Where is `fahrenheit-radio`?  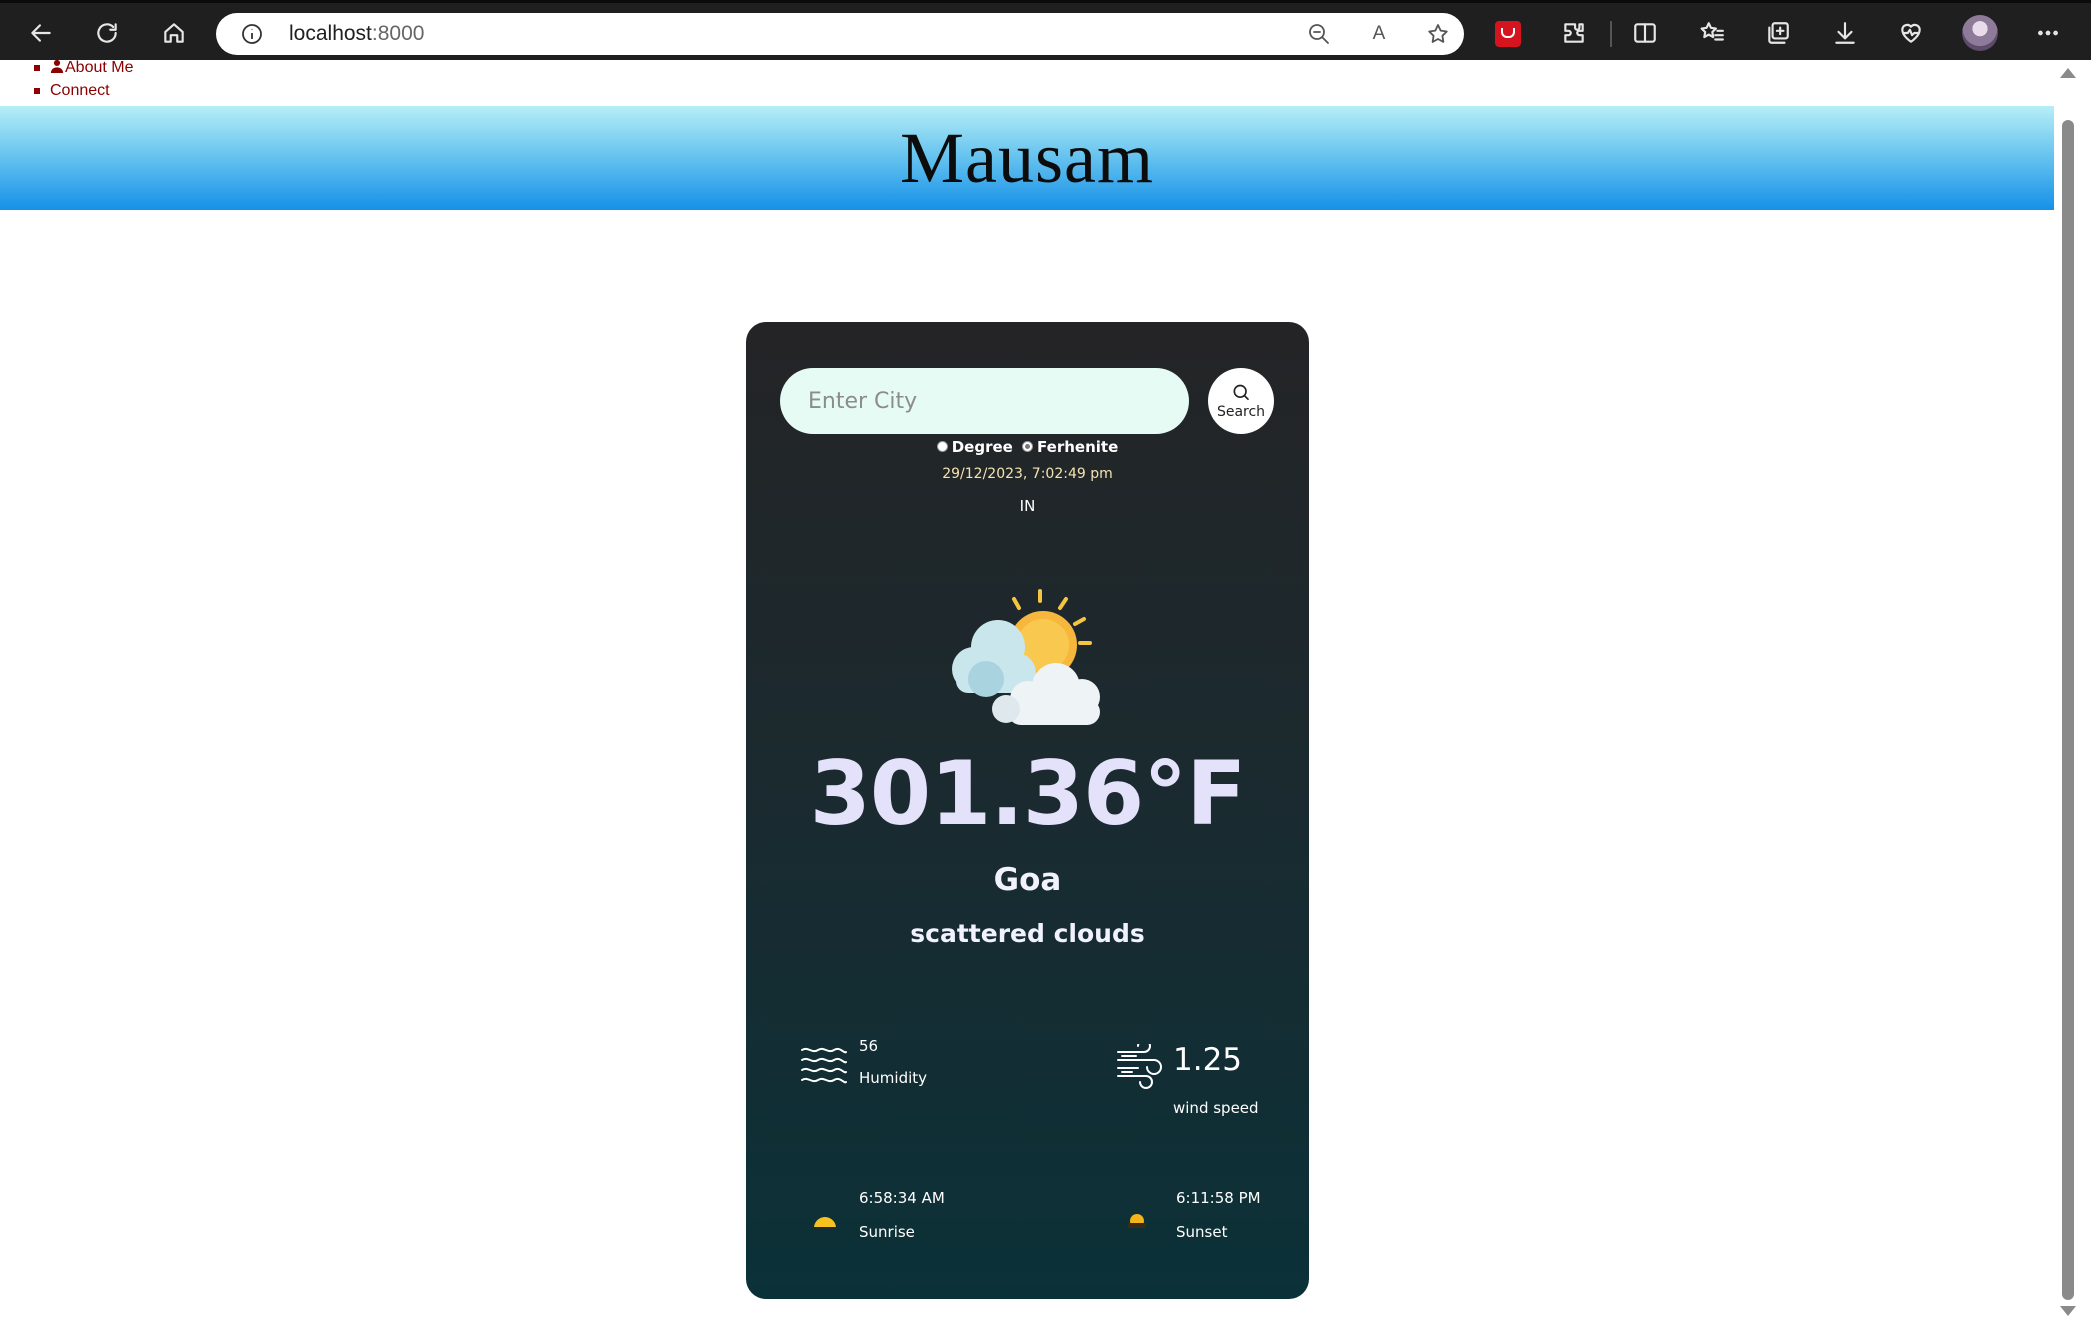
fahrenheit-radio is located at coordinates (1028, 446).